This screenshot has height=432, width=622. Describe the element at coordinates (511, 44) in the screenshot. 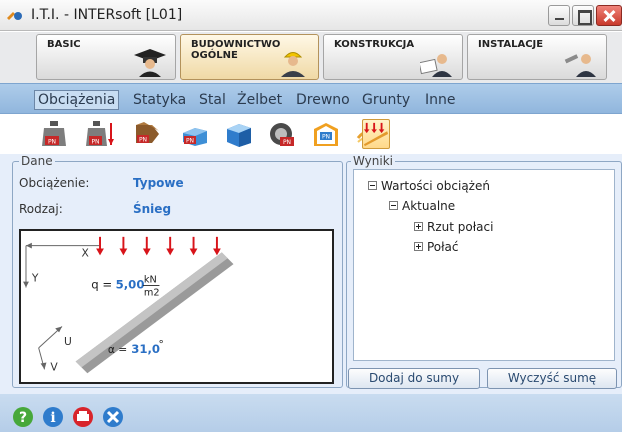

I see `module-tab-label: INSTALACJE` at that location.